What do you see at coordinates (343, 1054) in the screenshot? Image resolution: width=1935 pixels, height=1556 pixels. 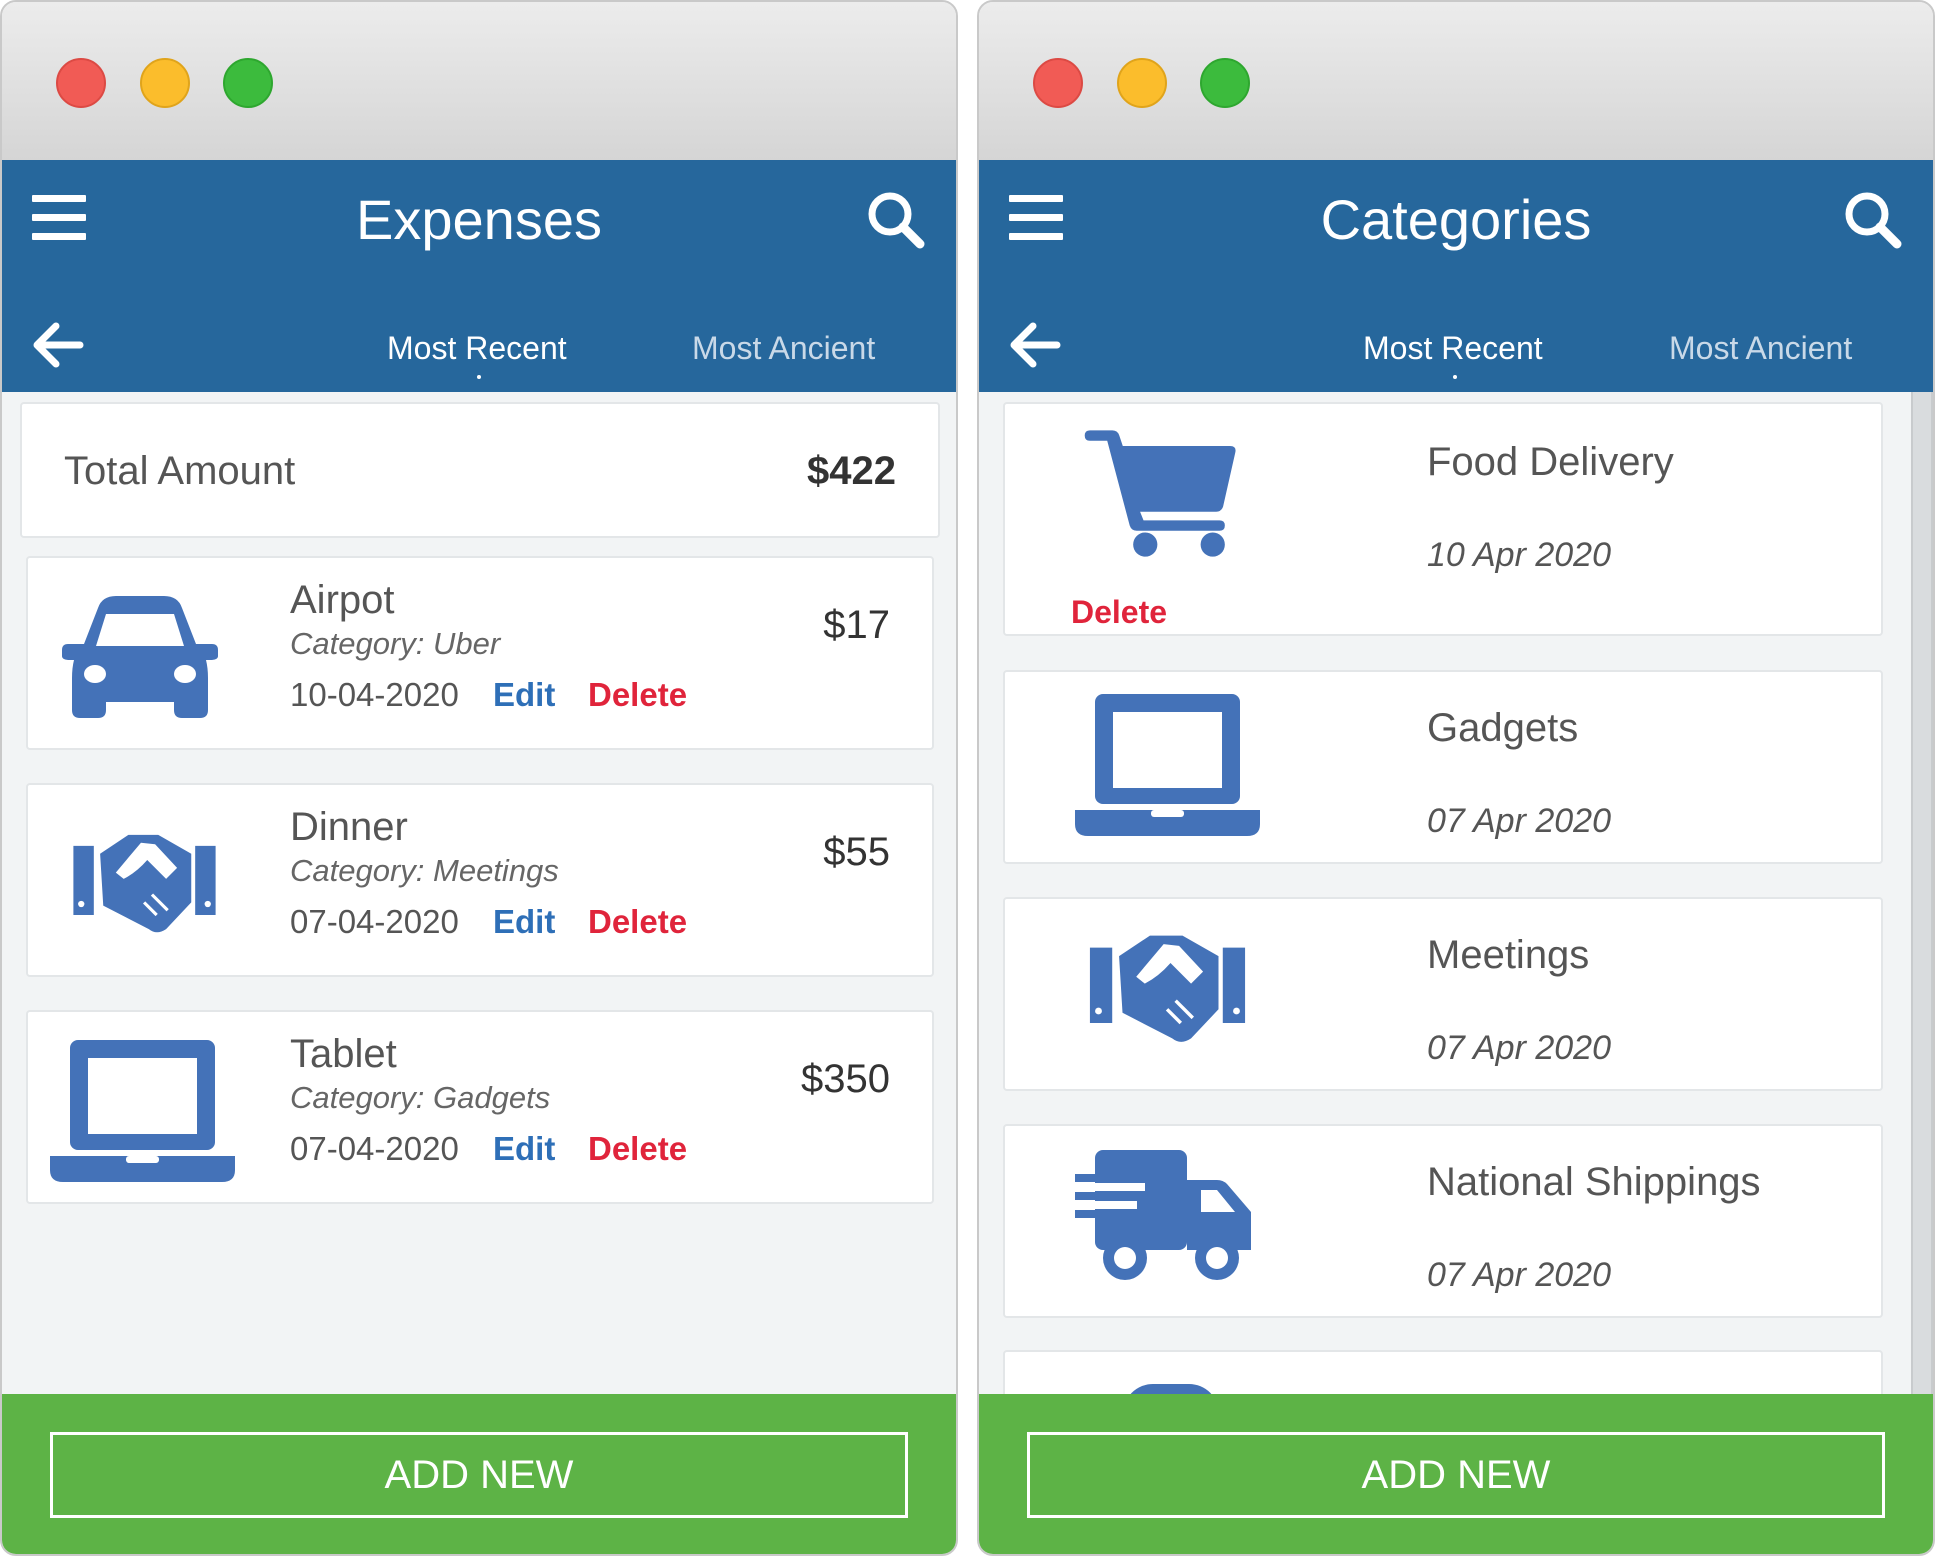 I see `expense-title: Tablet` at bounding box center [343, 1054].